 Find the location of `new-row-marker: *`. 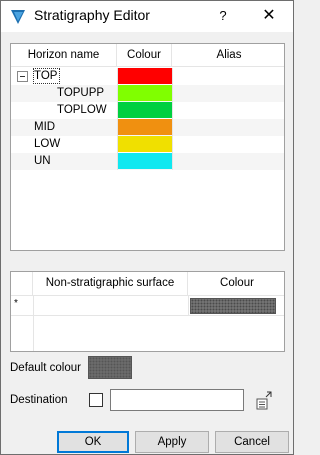

new-row-marker: * is located at coordinates (16, 303).